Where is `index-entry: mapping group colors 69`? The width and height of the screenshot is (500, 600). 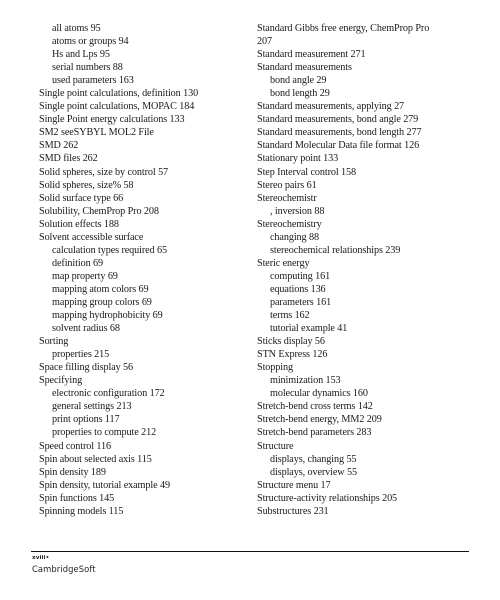
index-entry: mapping group colors 69 is located at coordinates (102, 302).